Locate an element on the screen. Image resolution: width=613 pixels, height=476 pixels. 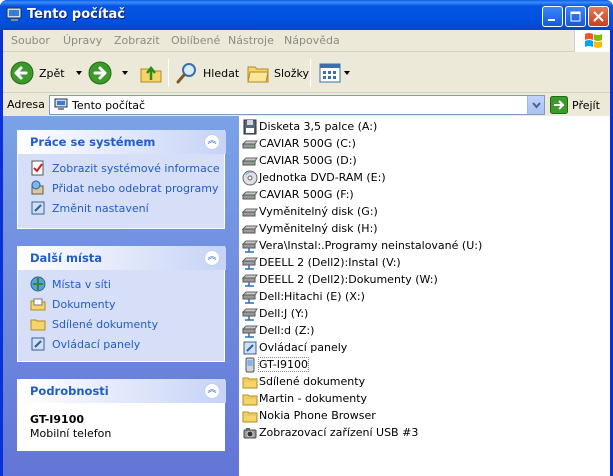
details-header: Podrobnosti ︽ is located at coordinates (122, 391).